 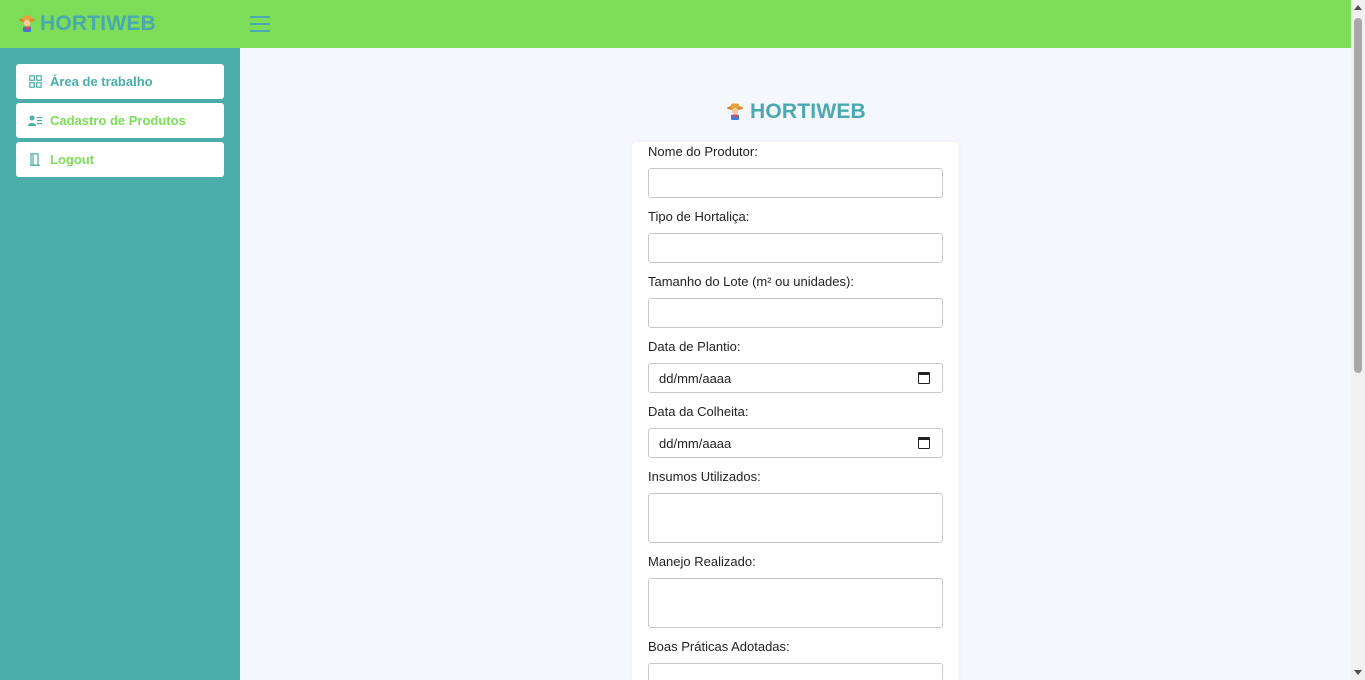 I want to click on field-label: Nome do Produtor:, so click(x=703, y=151).